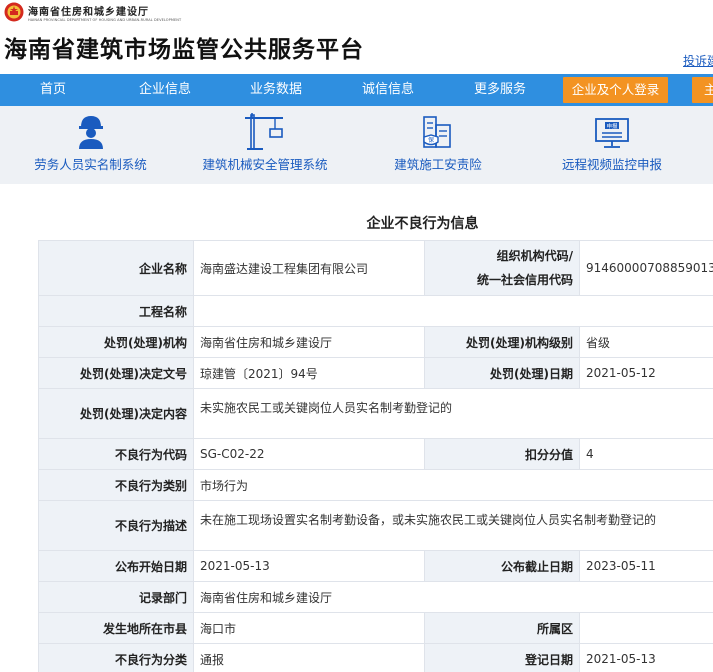 The width and height of the screenshot is (713, 672). What do you see at coordinates (309, 657) in the screenshot?
I see `classification-value: 通报` at bounding box center [309, 657].